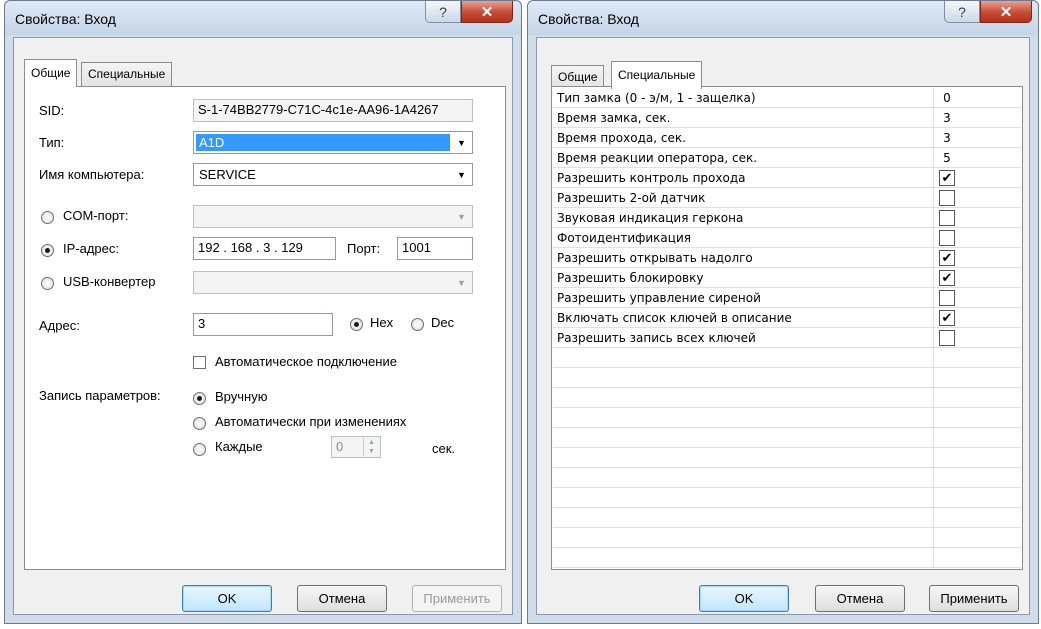 The image size is (1041, 629). Describe the element at coordinates (356, 447) in the screenshot. I see `interval-spinner: 0 ▲ ▼` at that location.